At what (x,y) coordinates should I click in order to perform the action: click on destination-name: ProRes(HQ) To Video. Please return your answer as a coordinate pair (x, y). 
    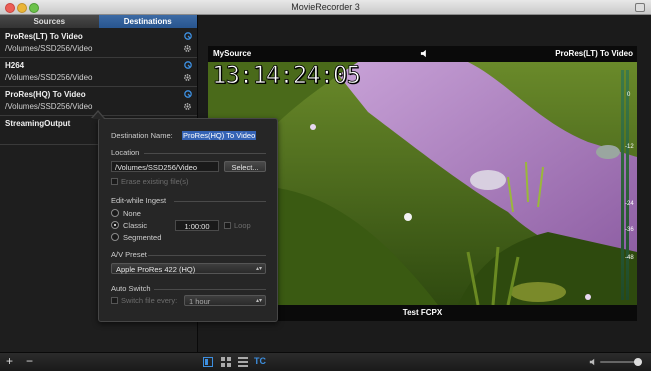
    Looking at the image, I should click on (45, 94).